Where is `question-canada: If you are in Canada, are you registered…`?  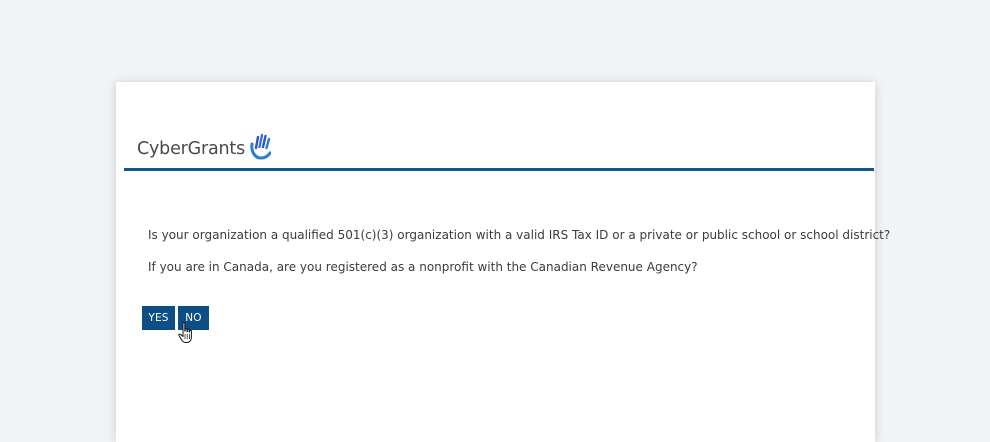 question-canada: If you are in Canada, are you registered… is located at coordinates (423, 267).